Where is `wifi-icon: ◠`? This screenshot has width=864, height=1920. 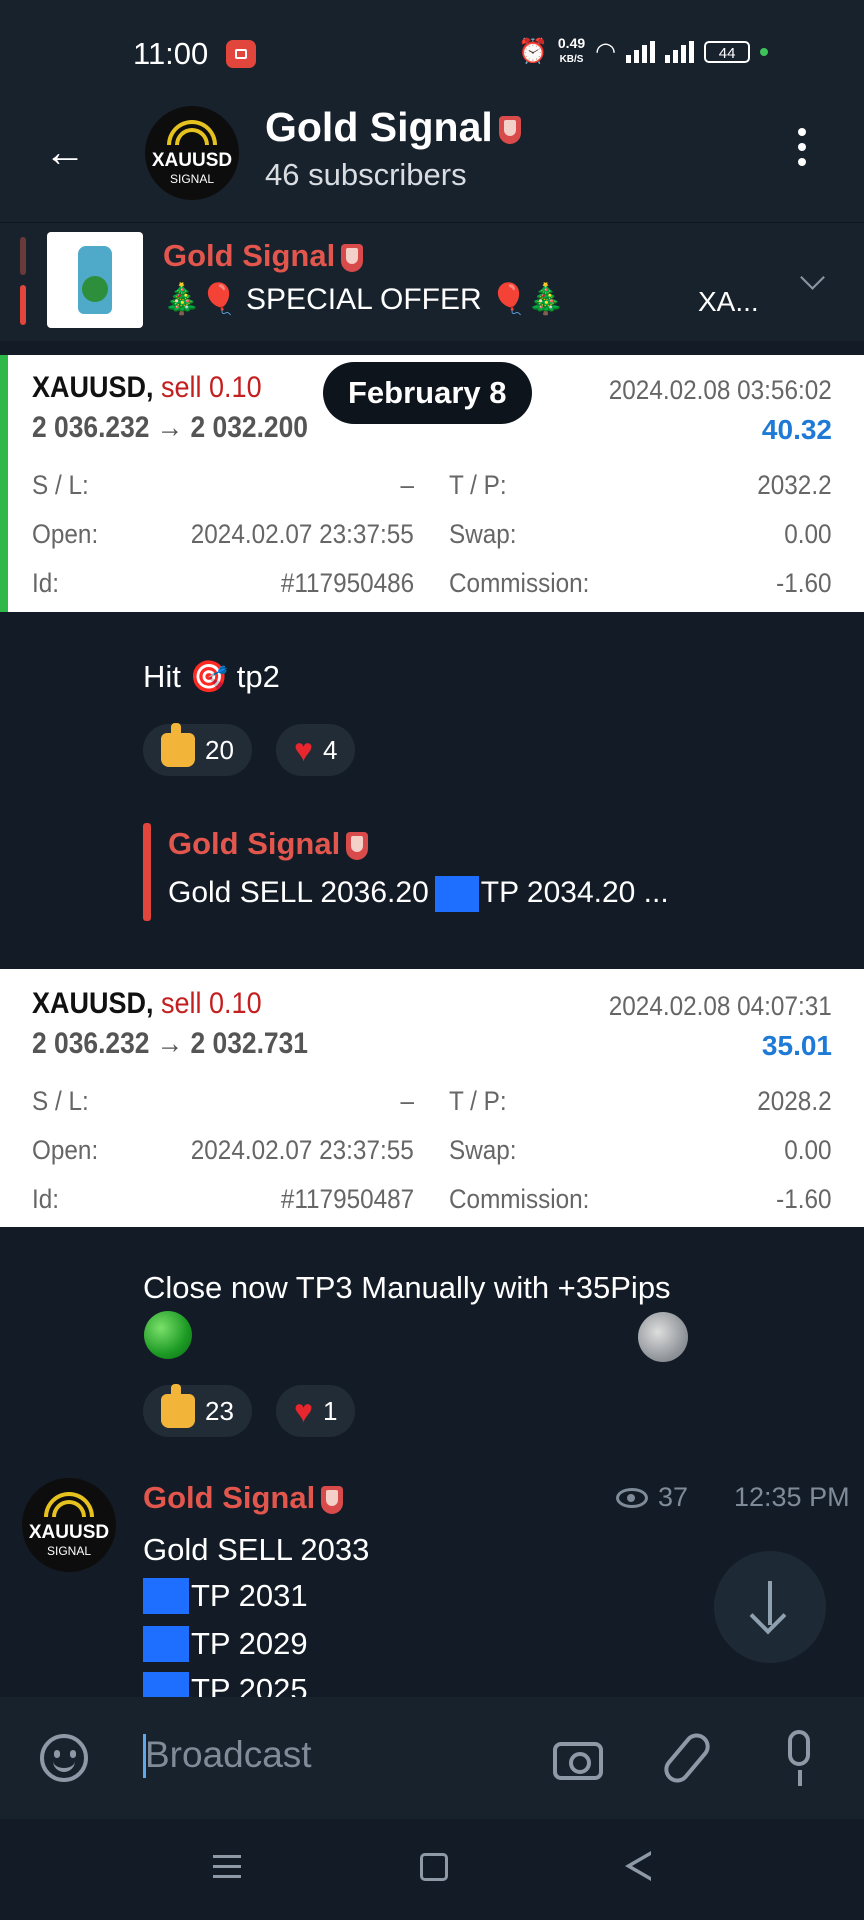 wifi-icon: ◠ is located at coordinates (606, 51).